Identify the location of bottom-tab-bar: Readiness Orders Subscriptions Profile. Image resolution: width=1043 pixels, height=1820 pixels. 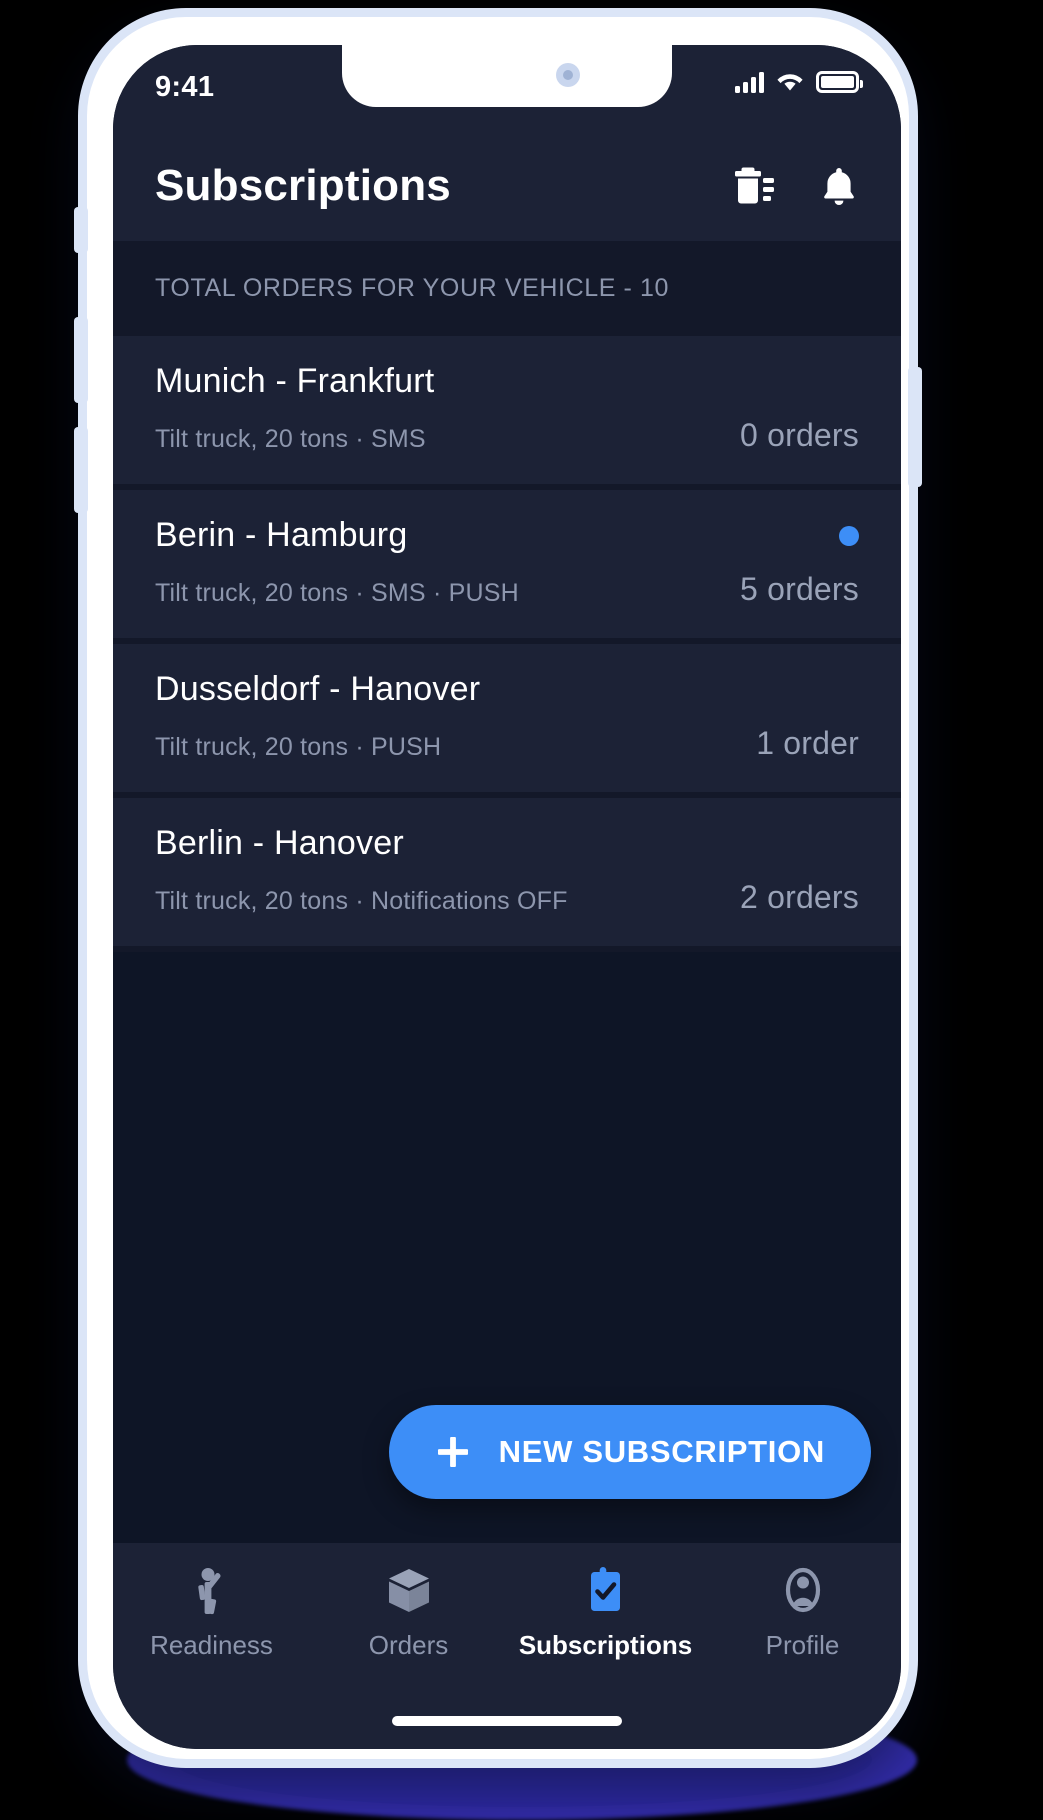
(507, 1618).